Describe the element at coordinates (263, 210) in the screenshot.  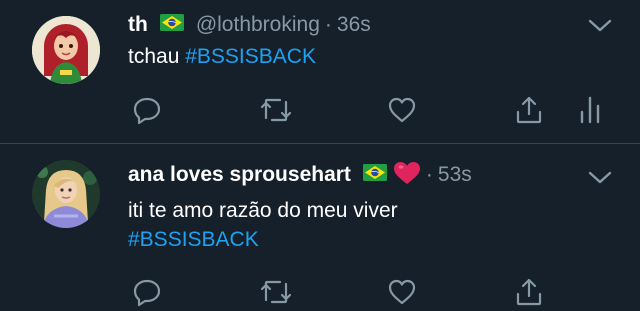
I see `tweet-body: iti te amo razão do meu viver` at that location.